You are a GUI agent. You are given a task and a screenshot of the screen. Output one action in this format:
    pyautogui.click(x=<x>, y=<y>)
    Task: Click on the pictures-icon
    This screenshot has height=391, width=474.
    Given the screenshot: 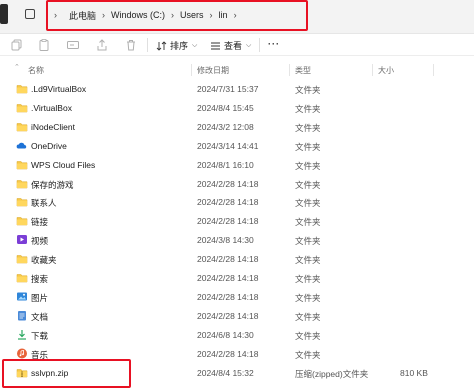 What is the action you would take?
    pyautogui.click(x=22, y=296)
    